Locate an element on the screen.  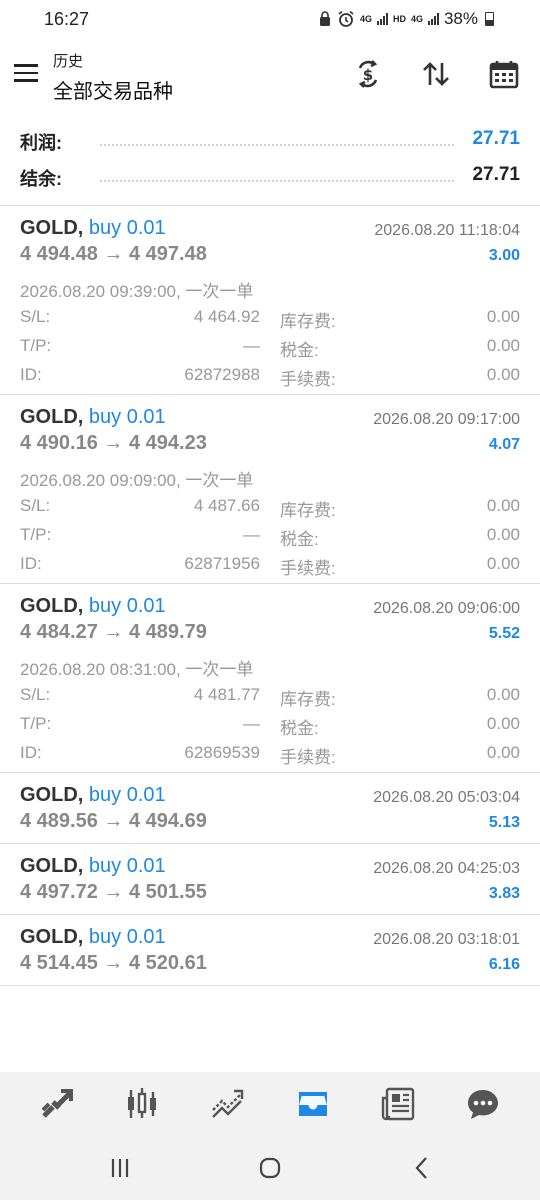
quotes-icon is located at coordinates (57, 1103).